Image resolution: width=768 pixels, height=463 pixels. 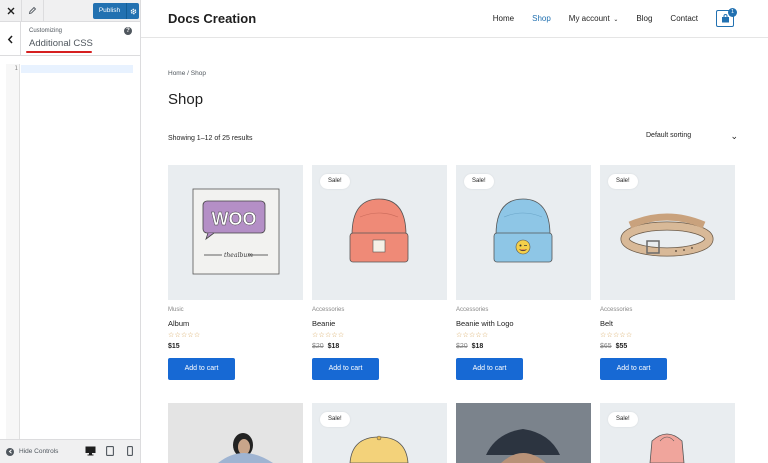 What do you see at coordinates (644, 18) in the screenshot?
I see `nav-blog: Blog` at bounding box center [644, 18].